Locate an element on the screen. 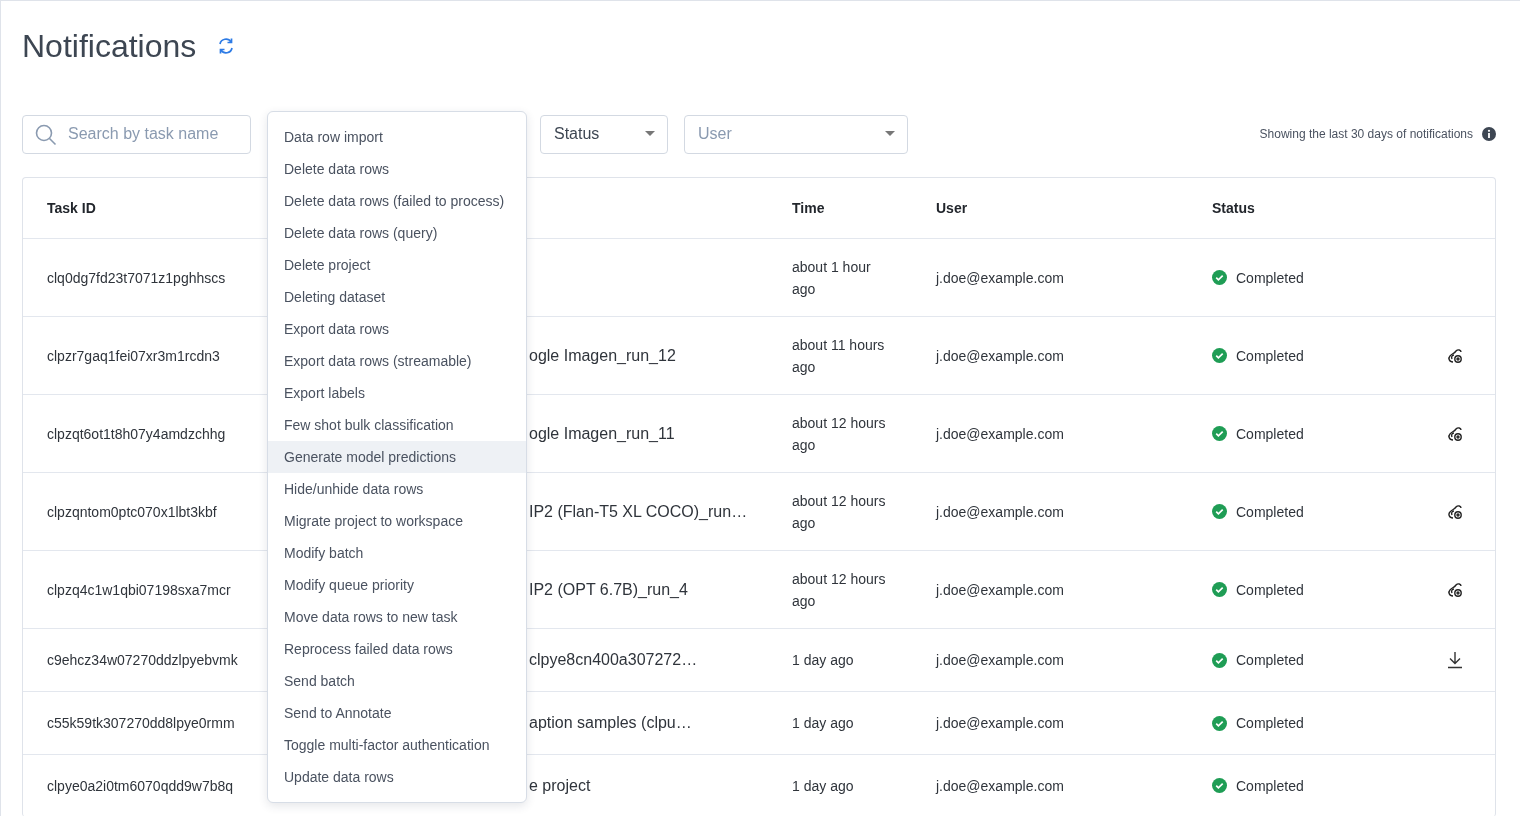 This screenshot has width=1520, height=816. menu-item: Reprocess failed data rows is located at coordinates (397, 649).